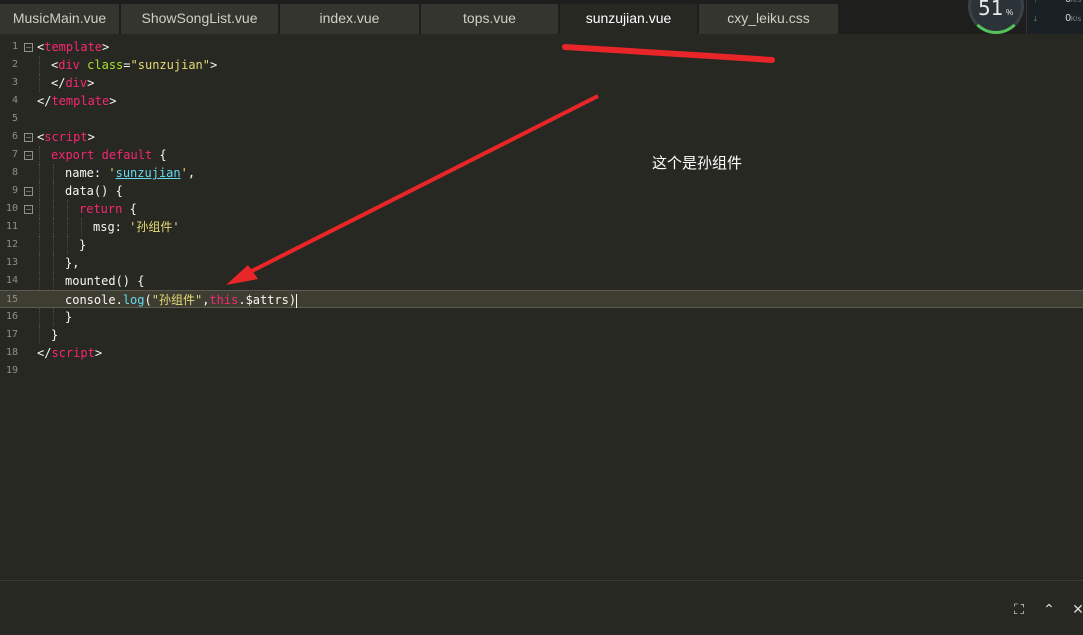 The height and width of the screenshot is (635, 1083). Describe the element at coordinates (991, 10) in the screenshot. I see `gauge-percent: 51` at that location.